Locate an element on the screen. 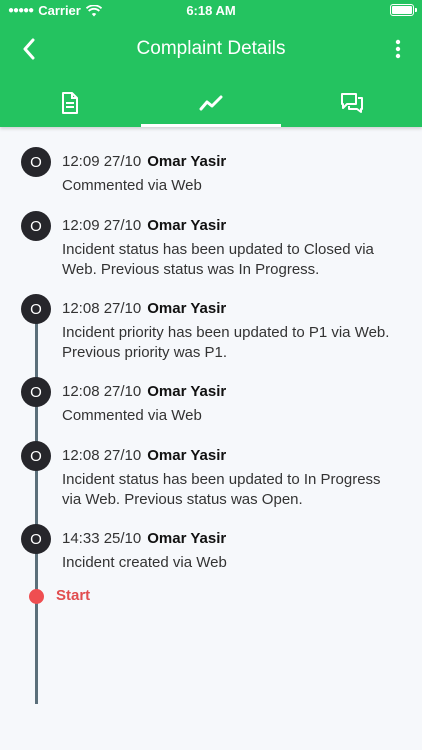 The width and height of the screenshot is (422, 750). nav-bar: Complaint Details is located at coordinates (211, 50).